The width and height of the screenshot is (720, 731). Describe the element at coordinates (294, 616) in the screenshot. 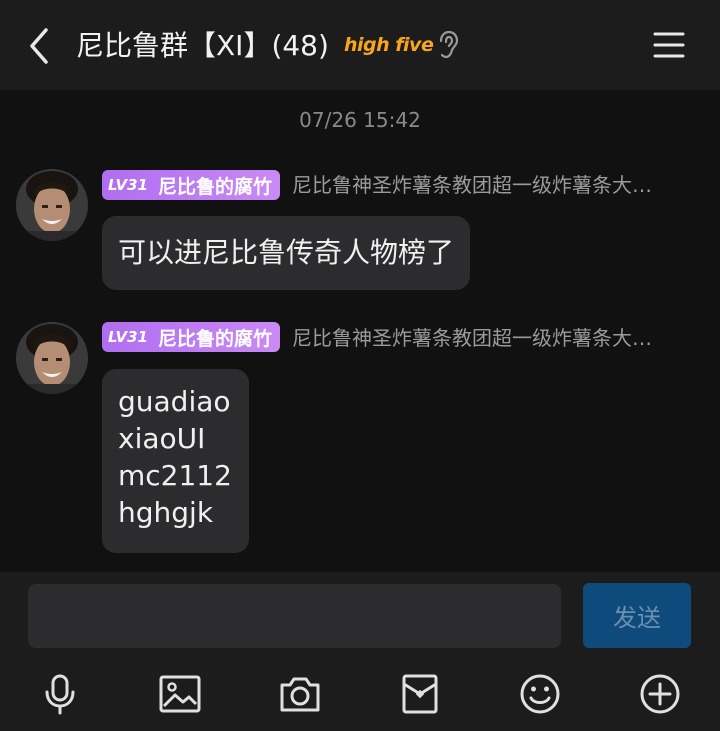

I see `message-input` at that location.